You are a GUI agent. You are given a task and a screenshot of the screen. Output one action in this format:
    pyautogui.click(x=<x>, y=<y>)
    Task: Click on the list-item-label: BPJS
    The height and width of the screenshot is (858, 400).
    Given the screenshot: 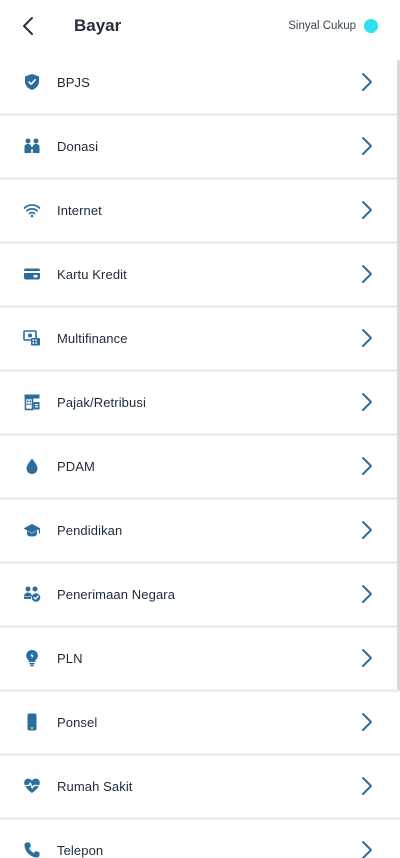 What is the action you would take?
    pyautogui.click(x=73, y=82)
    